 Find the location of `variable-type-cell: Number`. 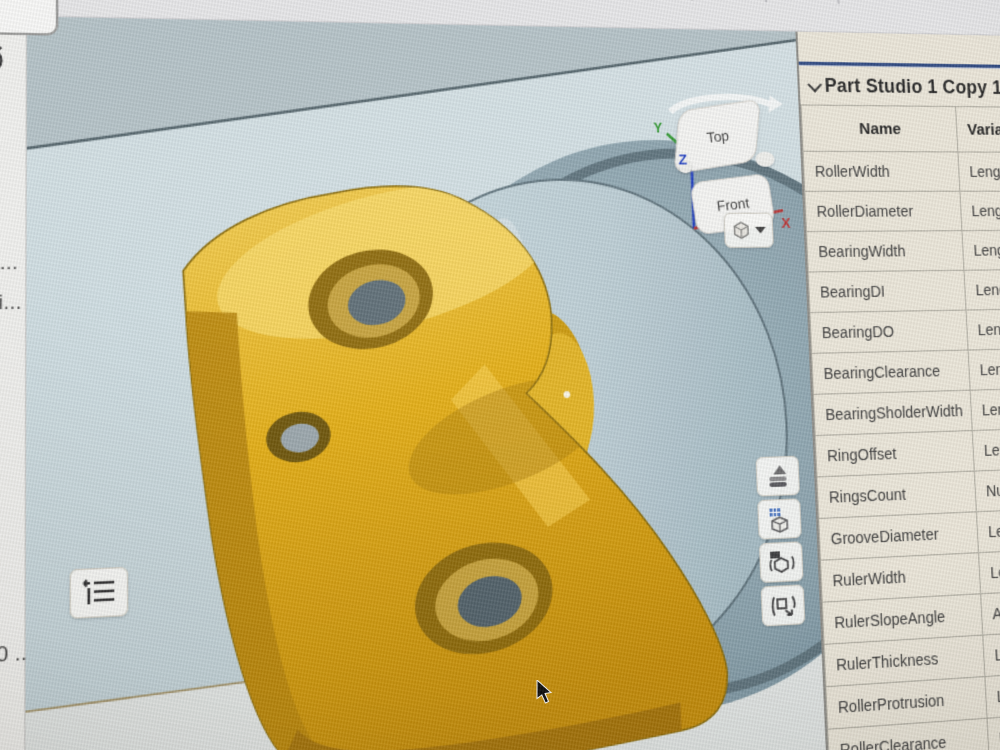

variable-type-cell: Number is located at coordinates (987, 489).